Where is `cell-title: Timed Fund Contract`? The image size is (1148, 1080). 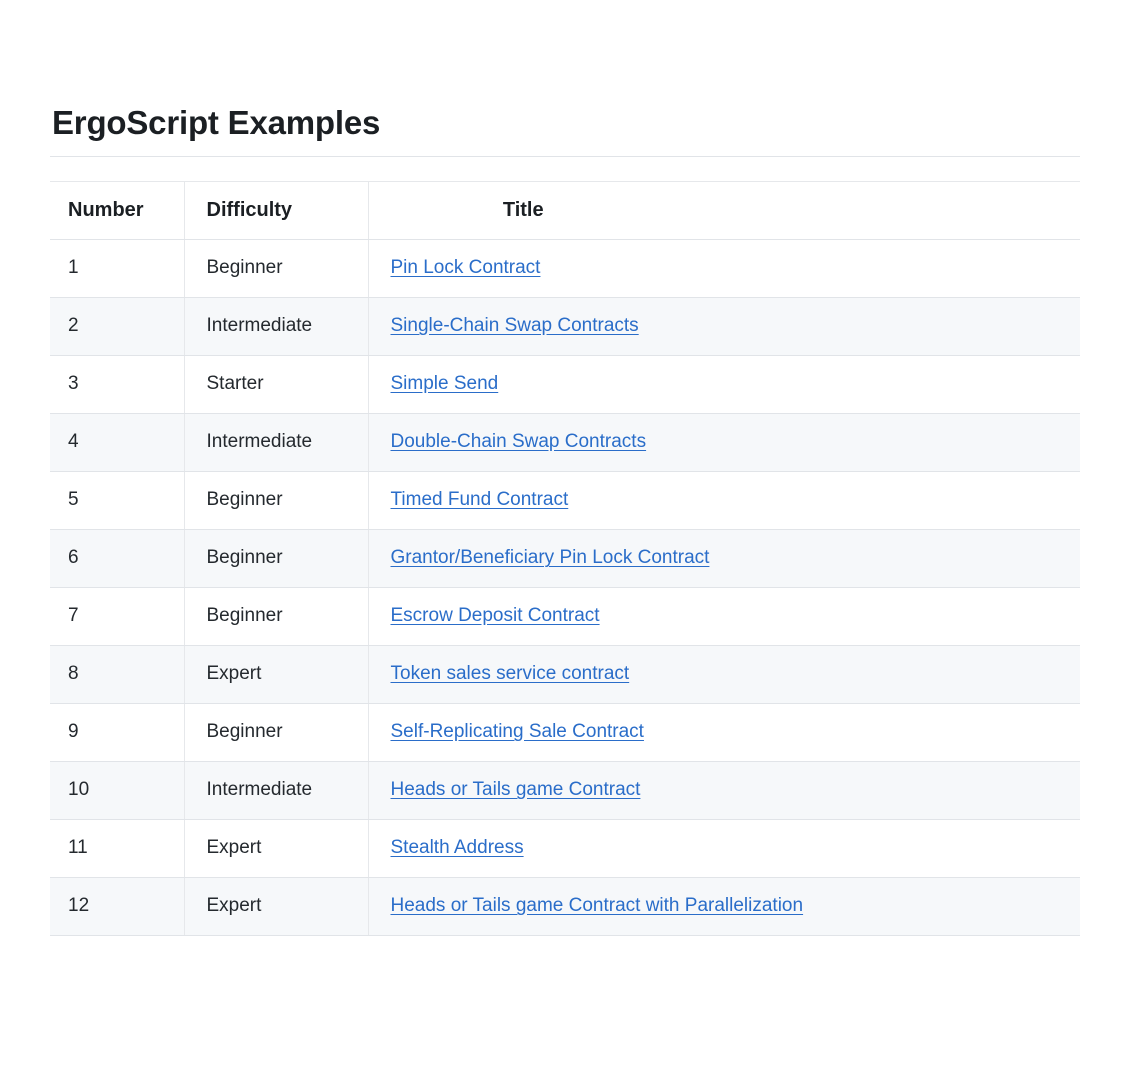
cell-title: Timed Fund Contract is located at coordinates (724, 500).